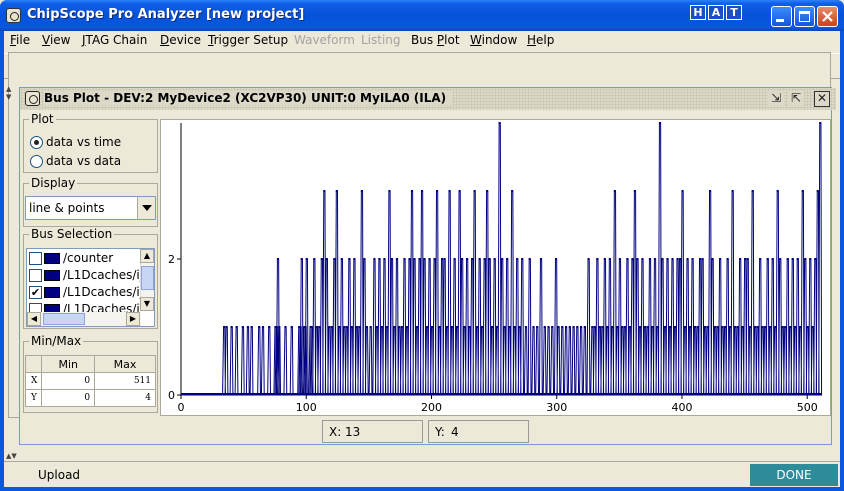  What do you see at coordinates (353, 432) in the screenshot?
I see `x-readout-value: 13` at bounding box center [353, 432].